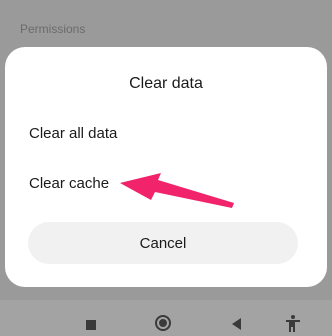 The width and height of the screenshot is (332, 336). What do you see at coordinates (236, 324) in the screenshot?
I see `back-icon` at bounding box center [236, 324].